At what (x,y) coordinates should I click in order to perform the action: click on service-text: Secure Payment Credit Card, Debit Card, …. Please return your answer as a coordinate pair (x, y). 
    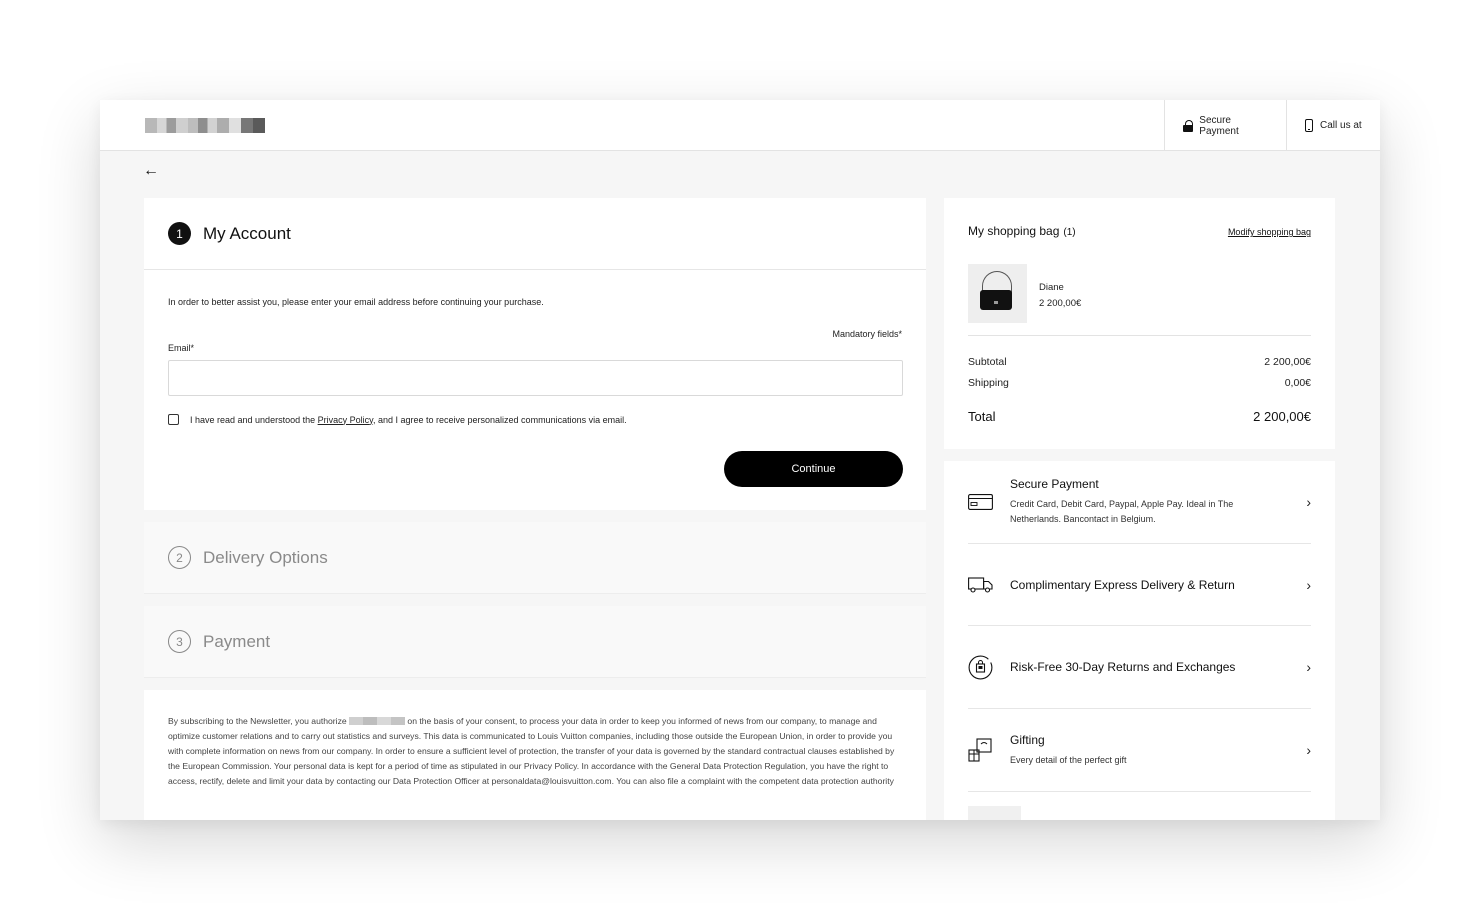
    Looking at the image, I should click on (1158, 502).